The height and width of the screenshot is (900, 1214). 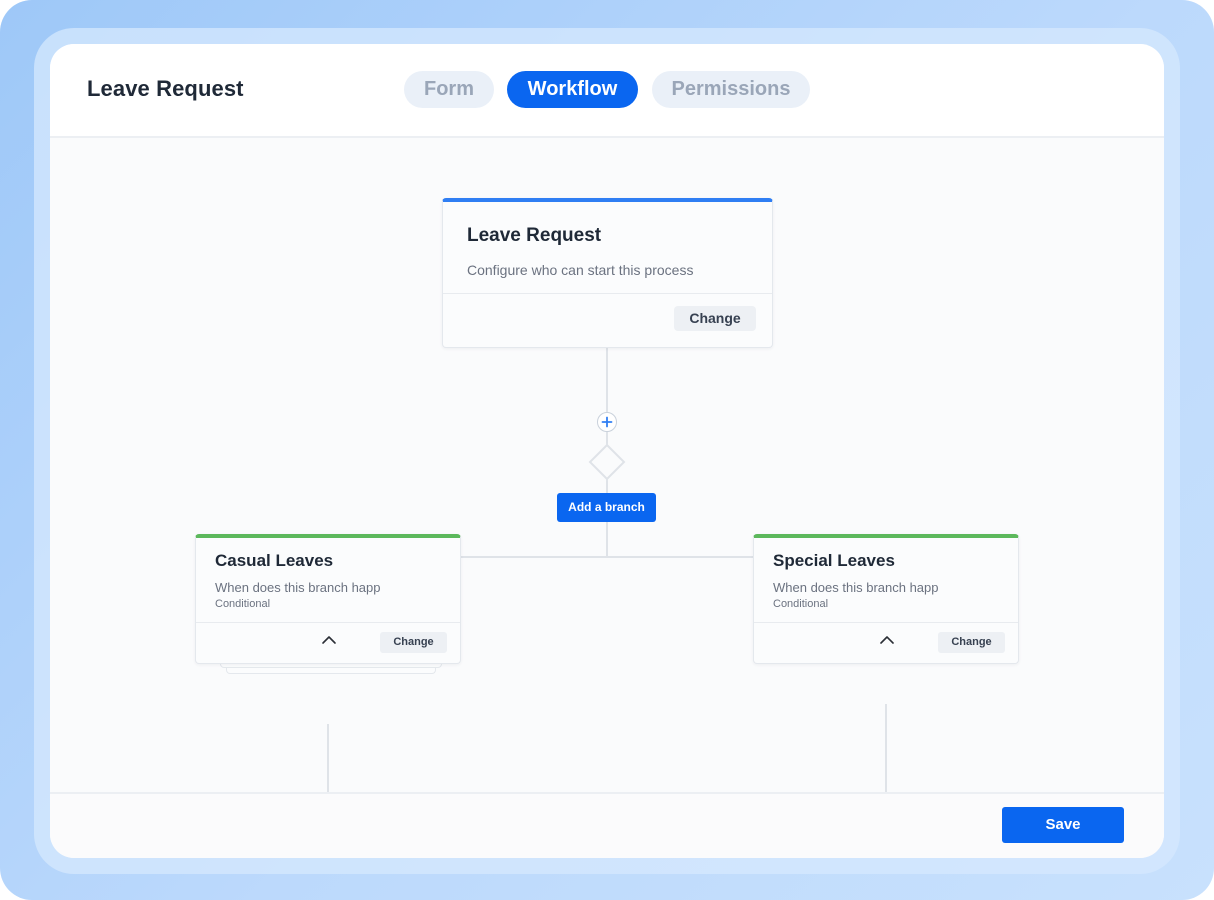 I want to click on change-start-button: Change, so click(x=715, y=318).